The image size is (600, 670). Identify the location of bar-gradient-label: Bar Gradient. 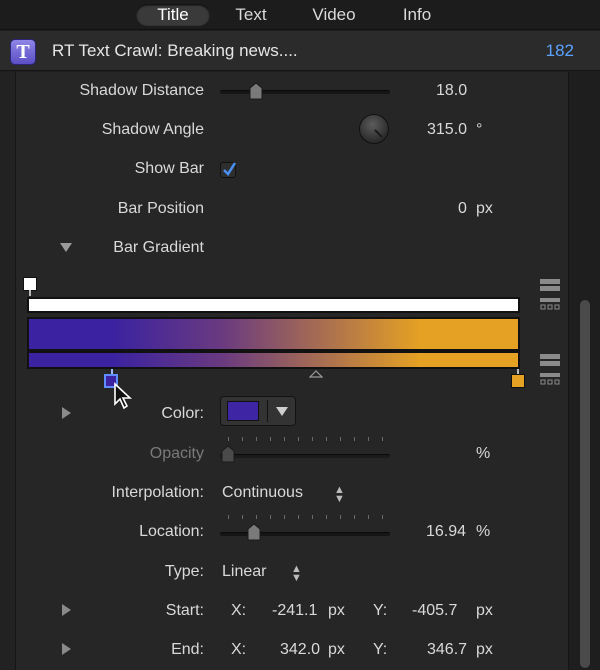
(158, 247).